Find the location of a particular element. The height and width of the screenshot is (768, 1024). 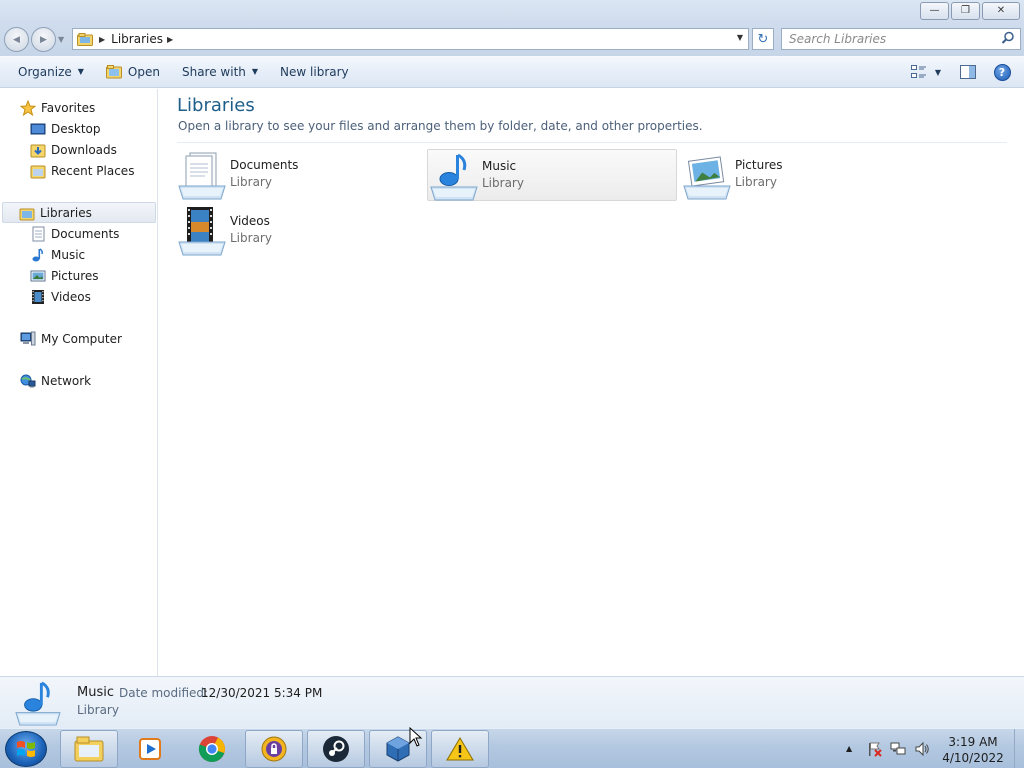

videos-library-icon is located at coordinates (202, 231).